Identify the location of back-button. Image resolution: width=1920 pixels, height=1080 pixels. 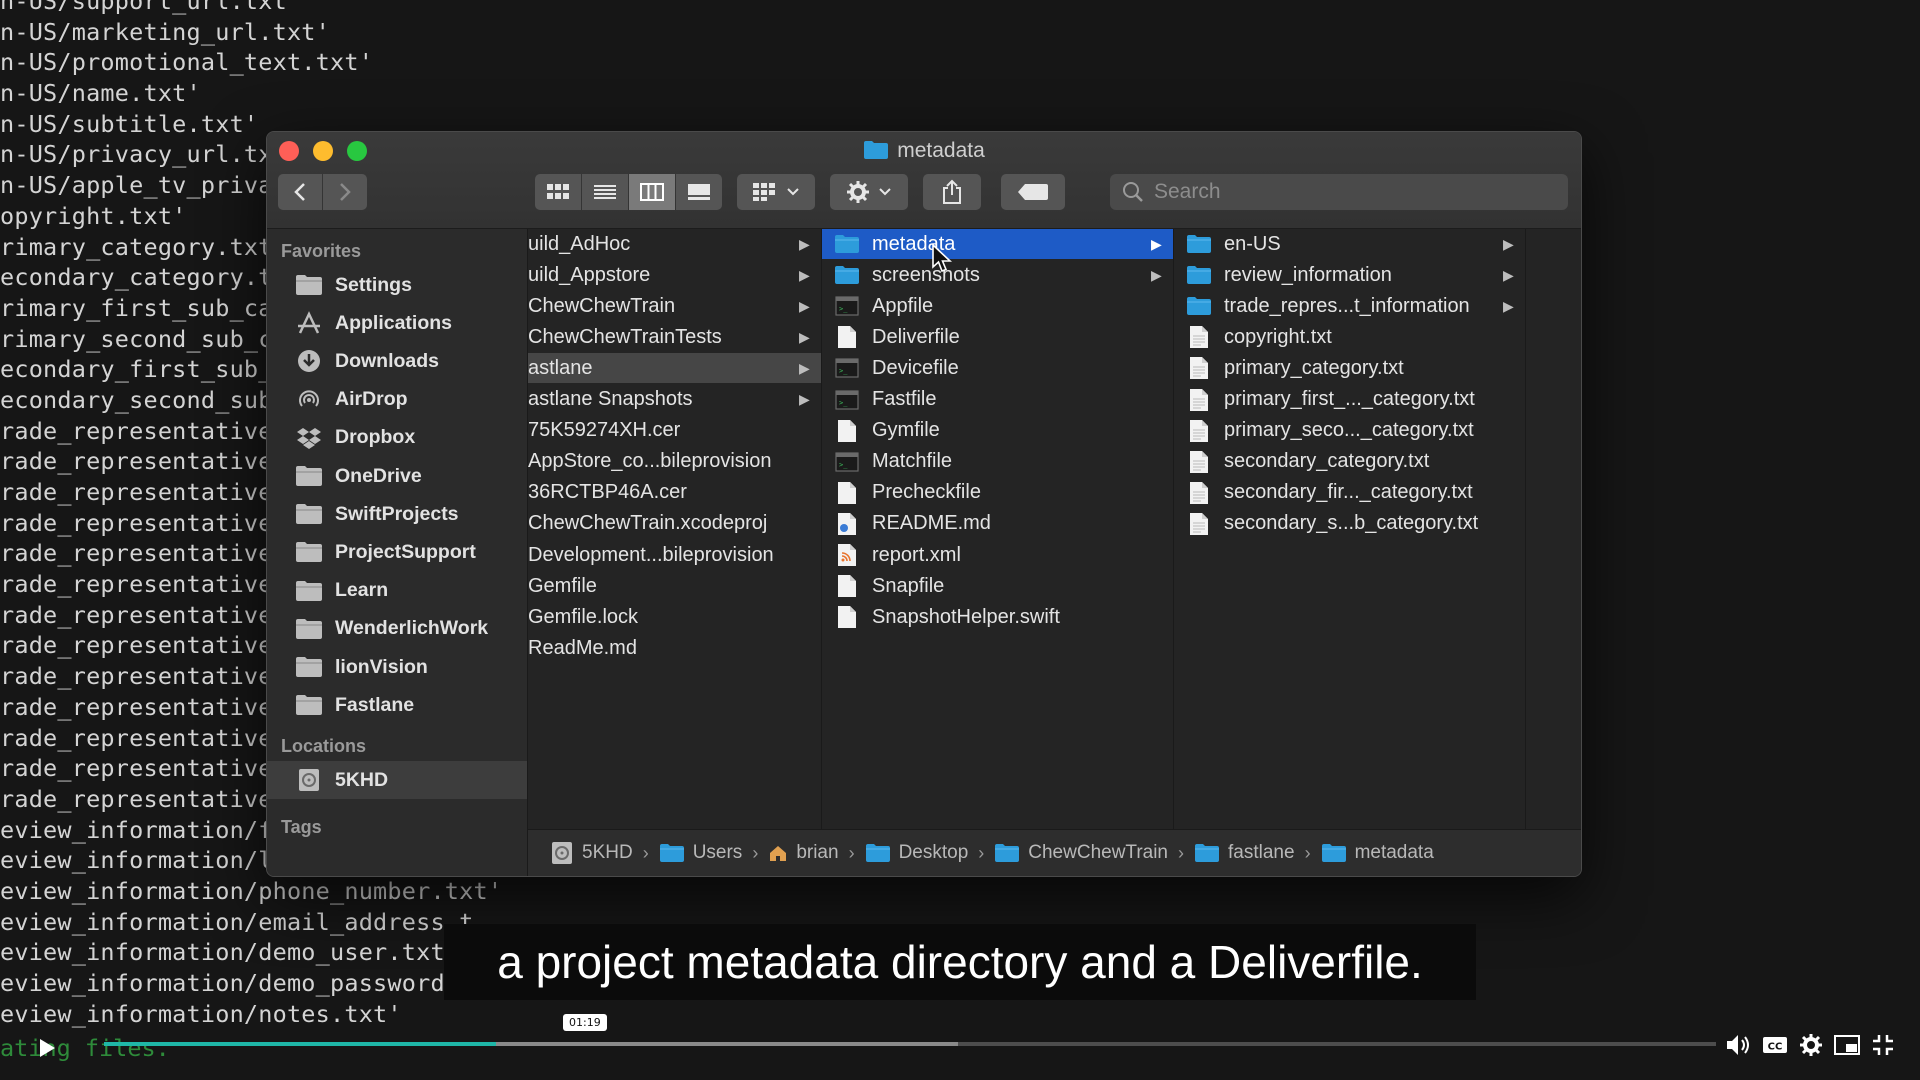
(300, 192).